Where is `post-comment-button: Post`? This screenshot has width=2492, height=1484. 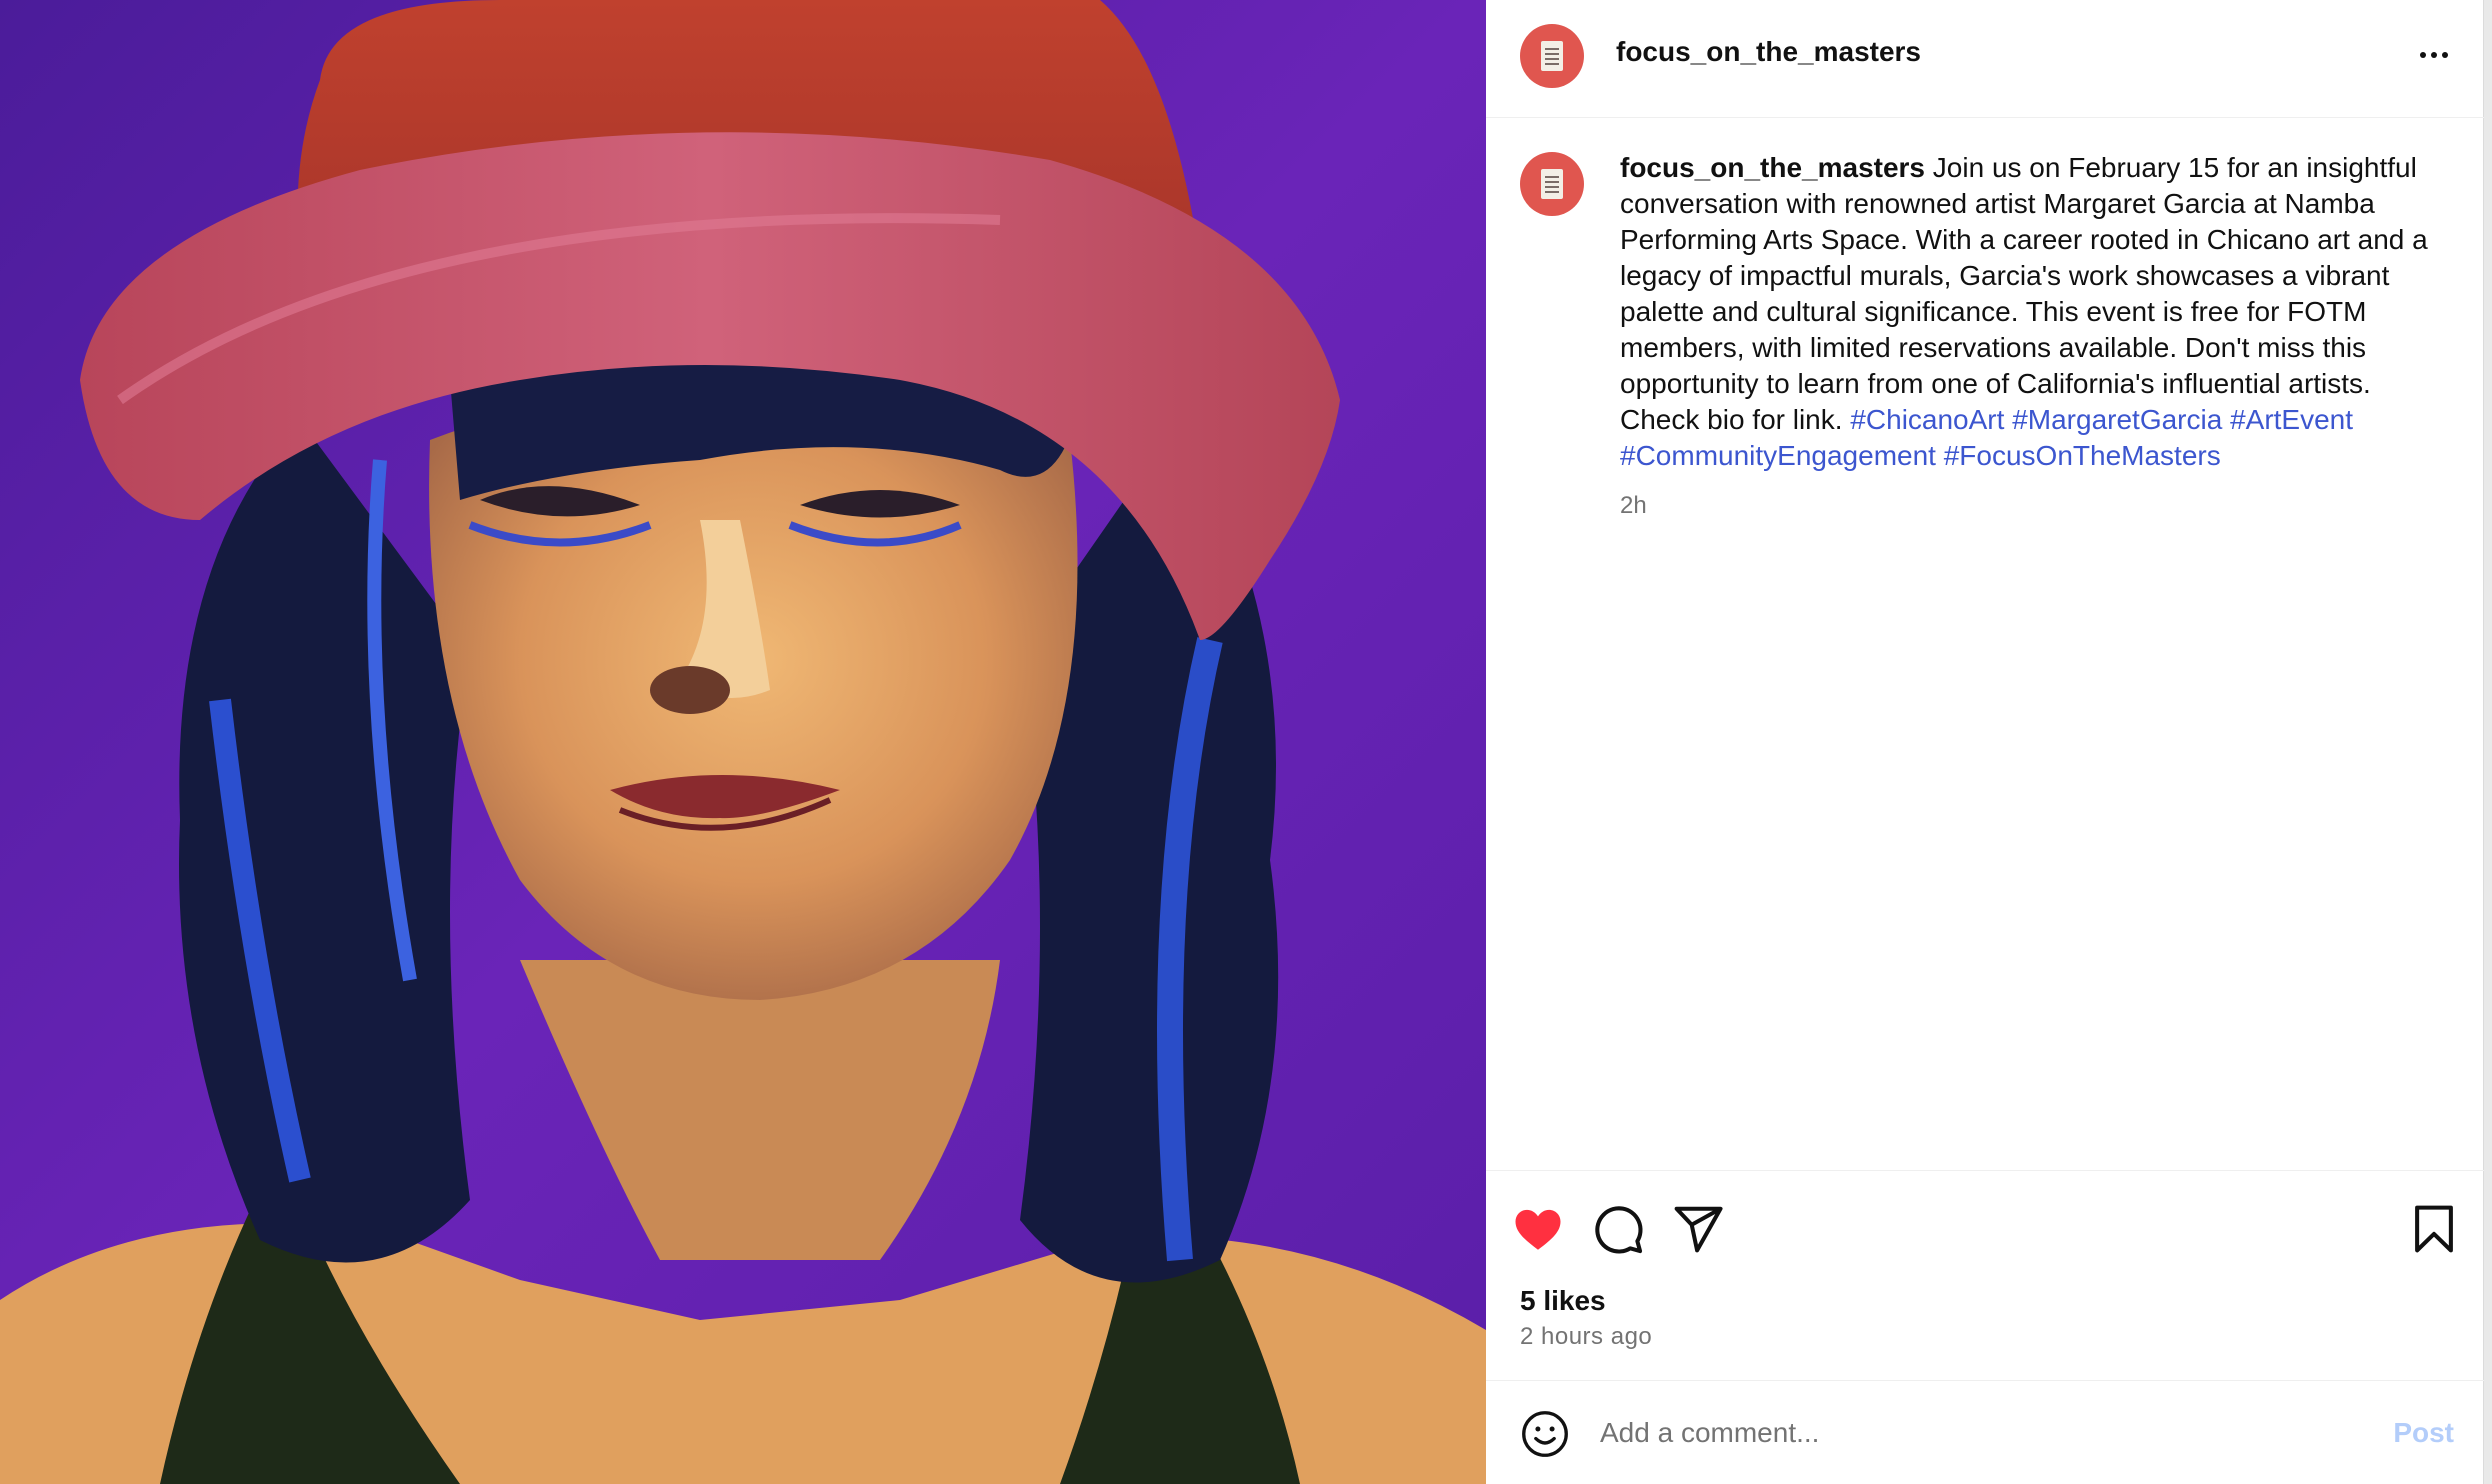 post-comment-button: Post is located at coordinates (2423, 1433).